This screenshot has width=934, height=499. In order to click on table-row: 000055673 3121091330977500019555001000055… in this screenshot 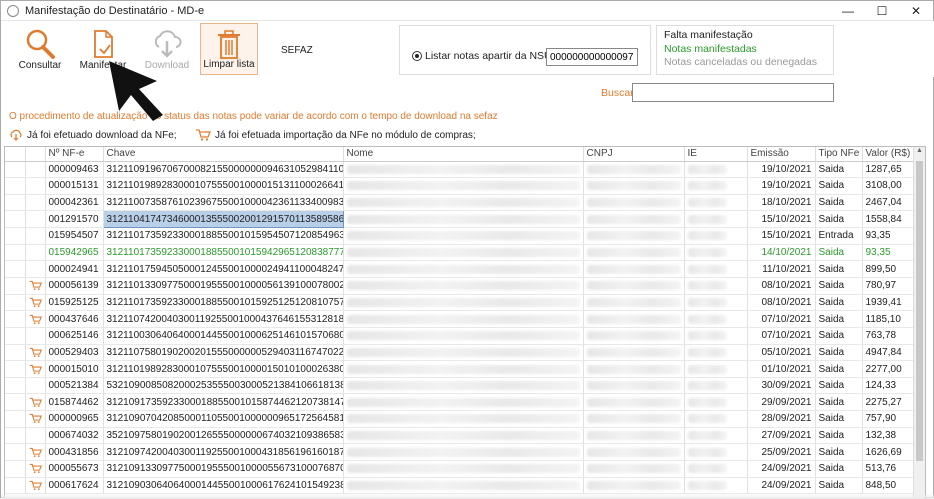, I will do `click(459, 469)`.